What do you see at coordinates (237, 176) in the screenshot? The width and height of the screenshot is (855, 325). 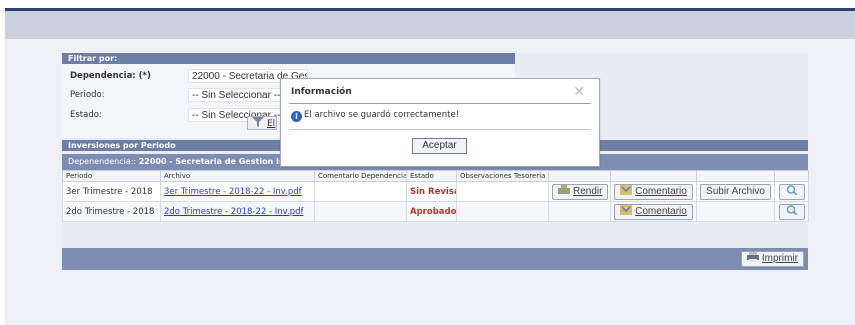 I see `col-header: Archivo` at bounding box center [237, 176].